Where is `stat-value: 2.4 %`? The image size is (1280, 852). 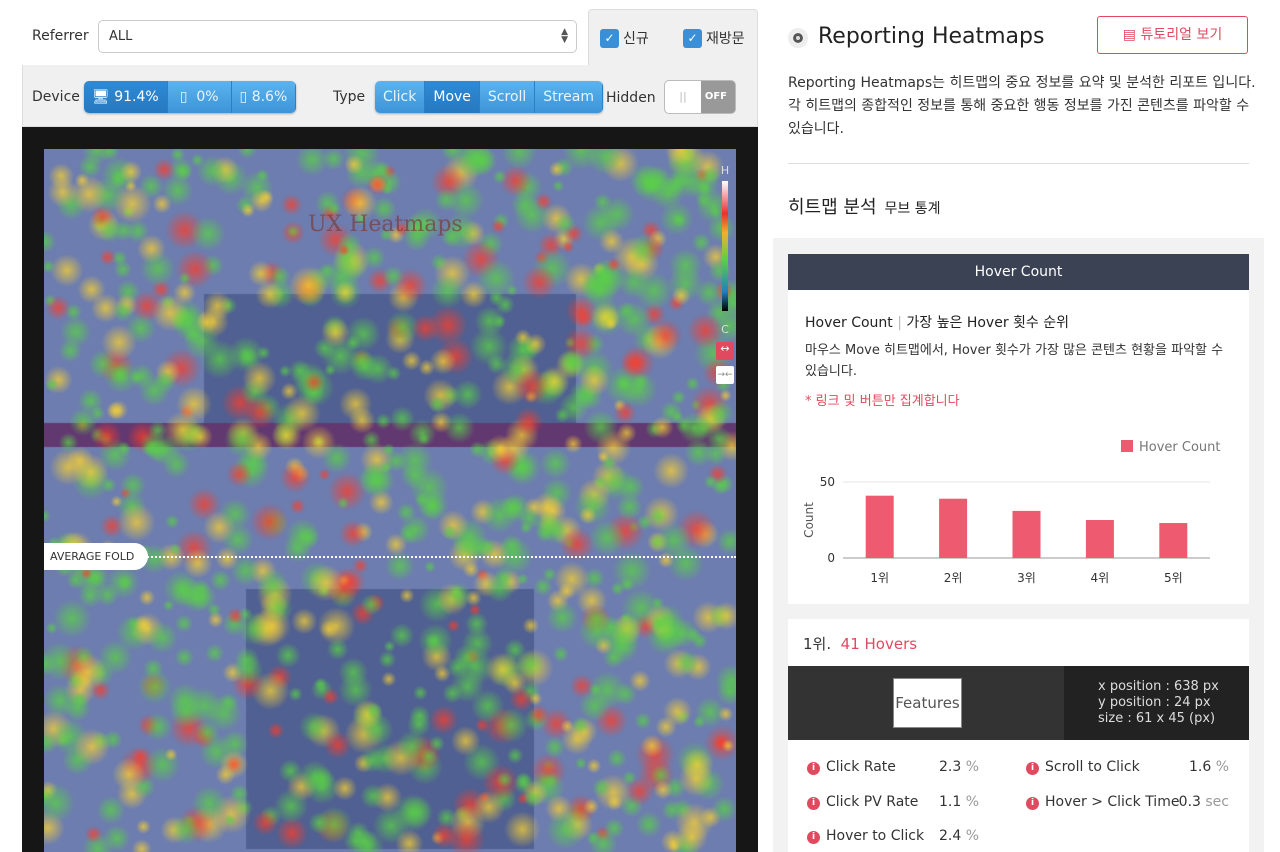 stat-value: 2.4 % is located at coordinates (959, 836).